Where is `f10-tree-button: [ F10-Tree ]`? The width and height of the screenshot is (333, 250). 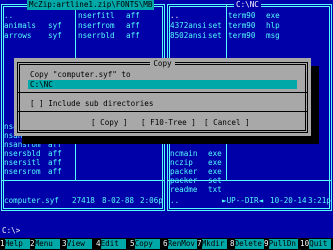 f10-tree-button: [ F10-Tree ] is located at coordinates (168, 123).